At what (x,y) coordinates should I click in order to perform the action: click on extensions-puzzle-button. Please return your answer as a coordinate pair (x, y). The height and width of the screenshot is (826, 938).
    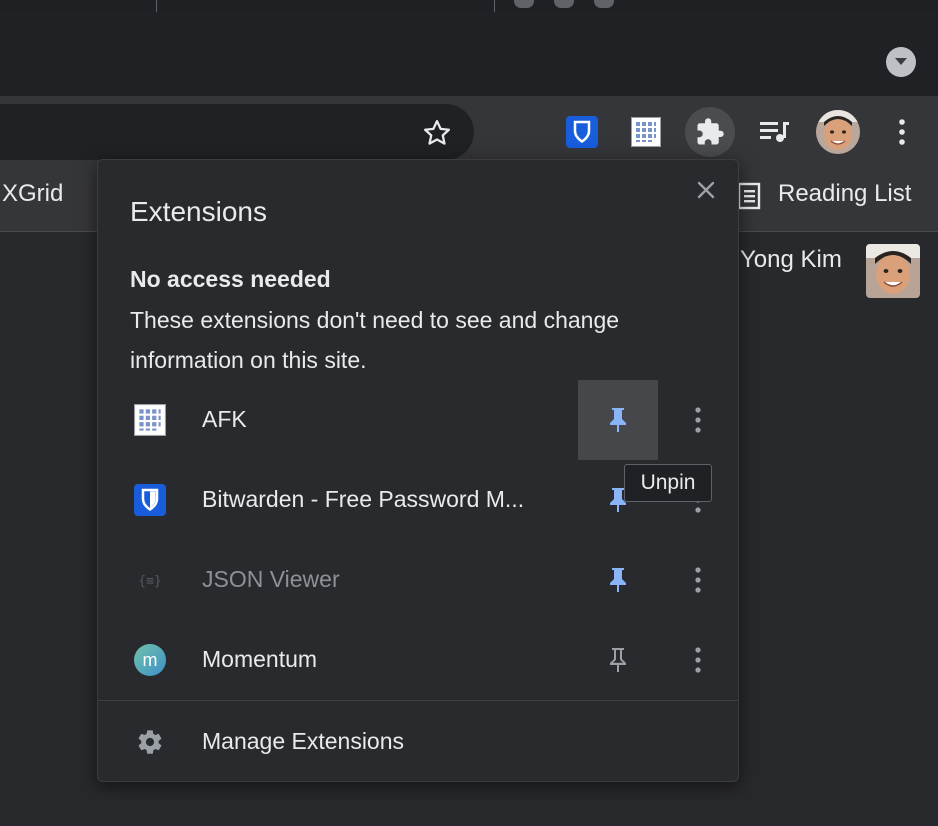
    Looking at the image, I should click on (710, 132).